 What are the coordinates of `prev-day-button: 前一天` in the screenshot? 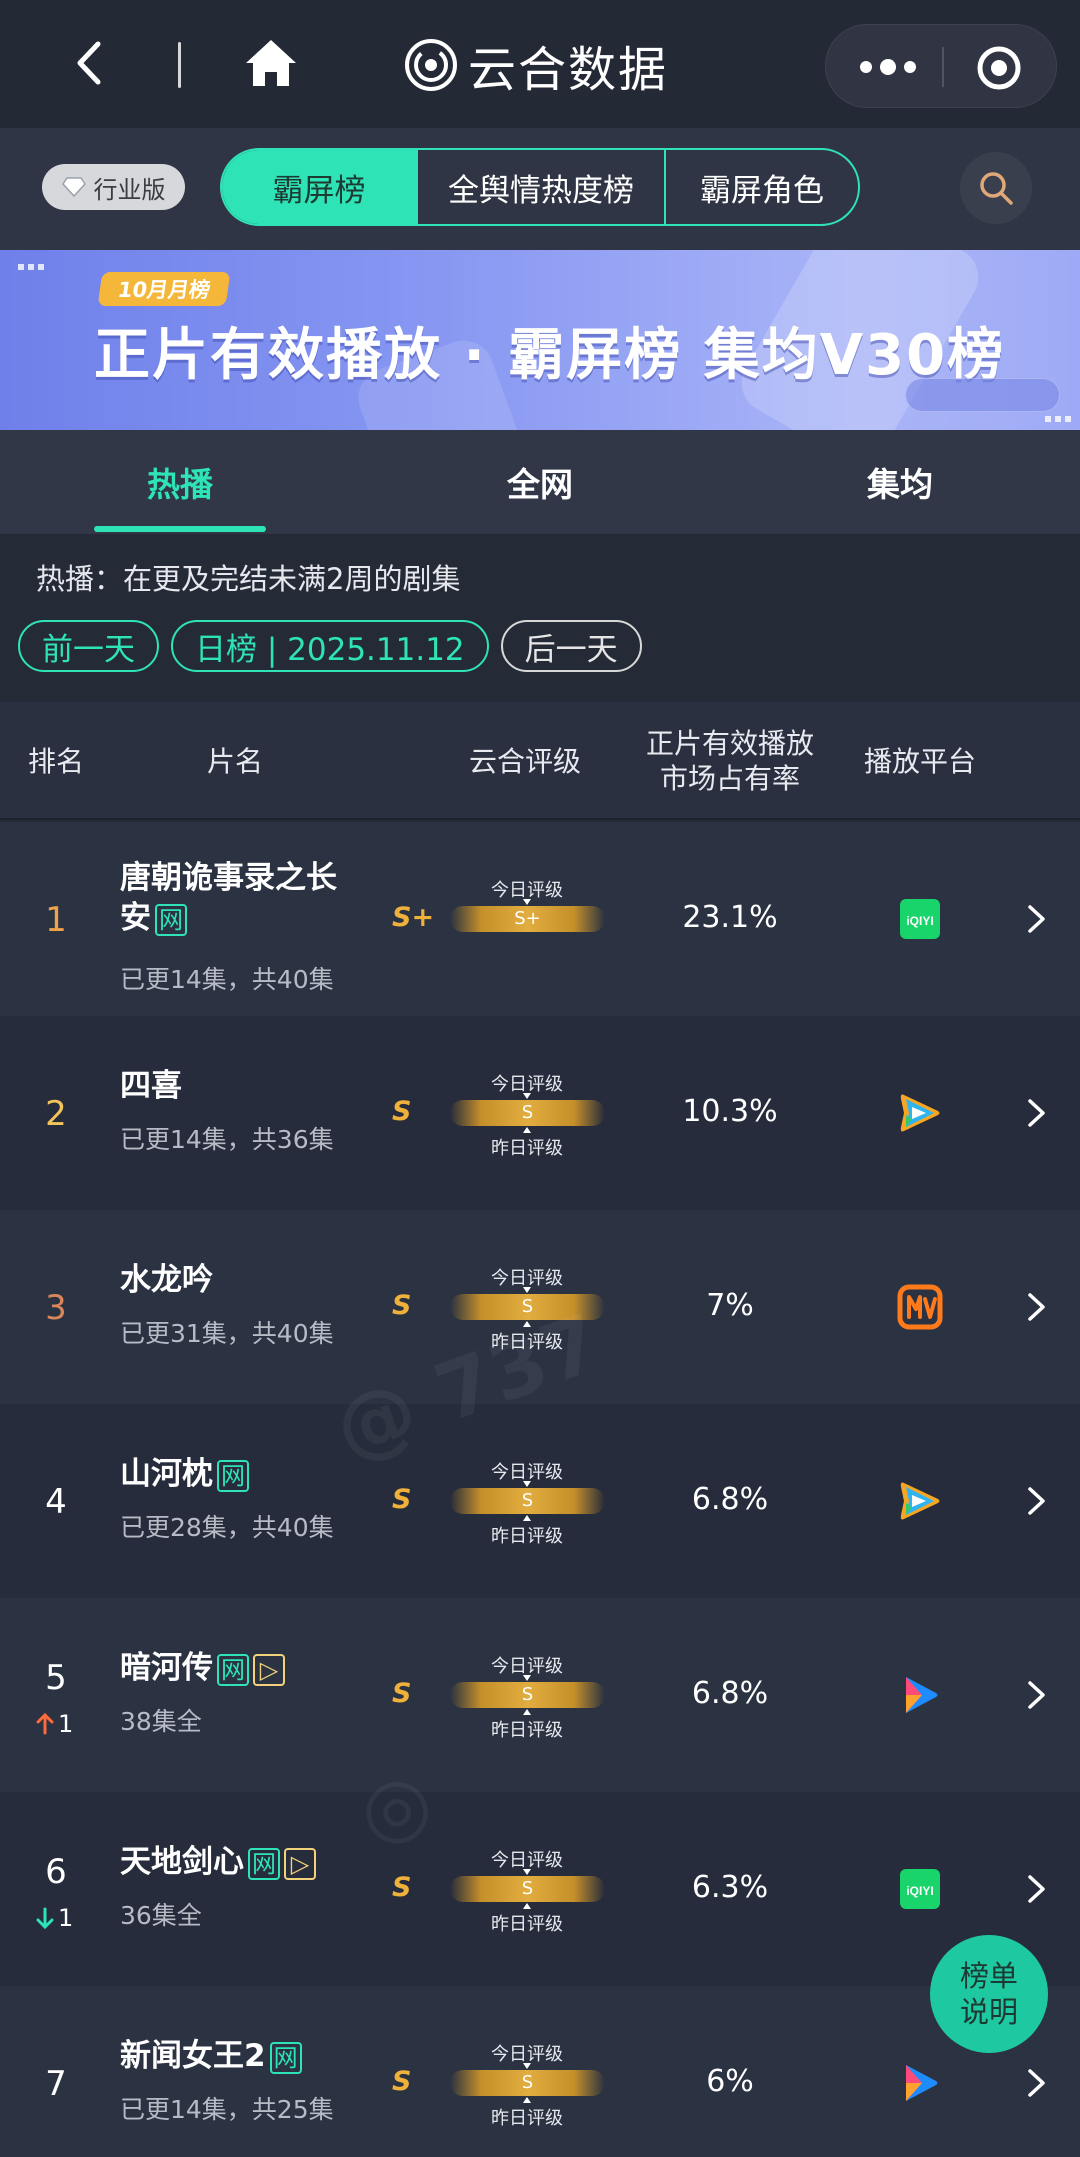 It's located at (88, 646).